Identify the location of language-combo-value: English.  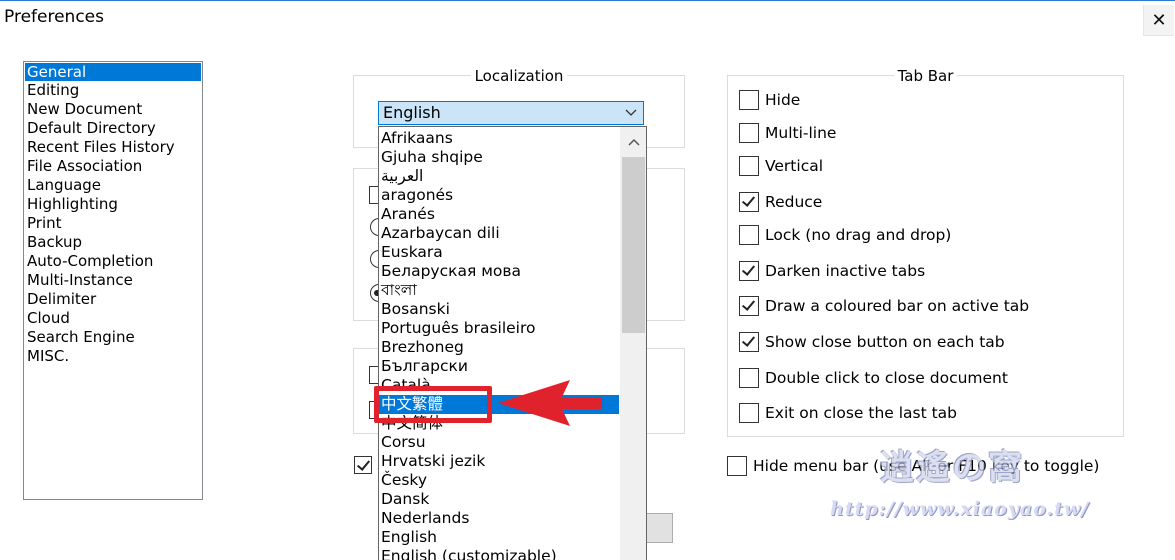
(412, 112).